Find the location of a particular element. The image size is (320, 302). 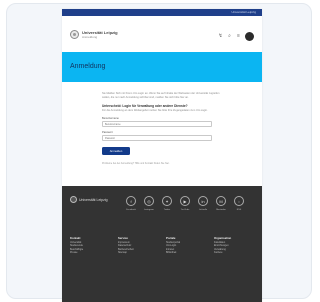

header-icons: ↯ ⌕ ≡ is located at coordinates (236, 36).